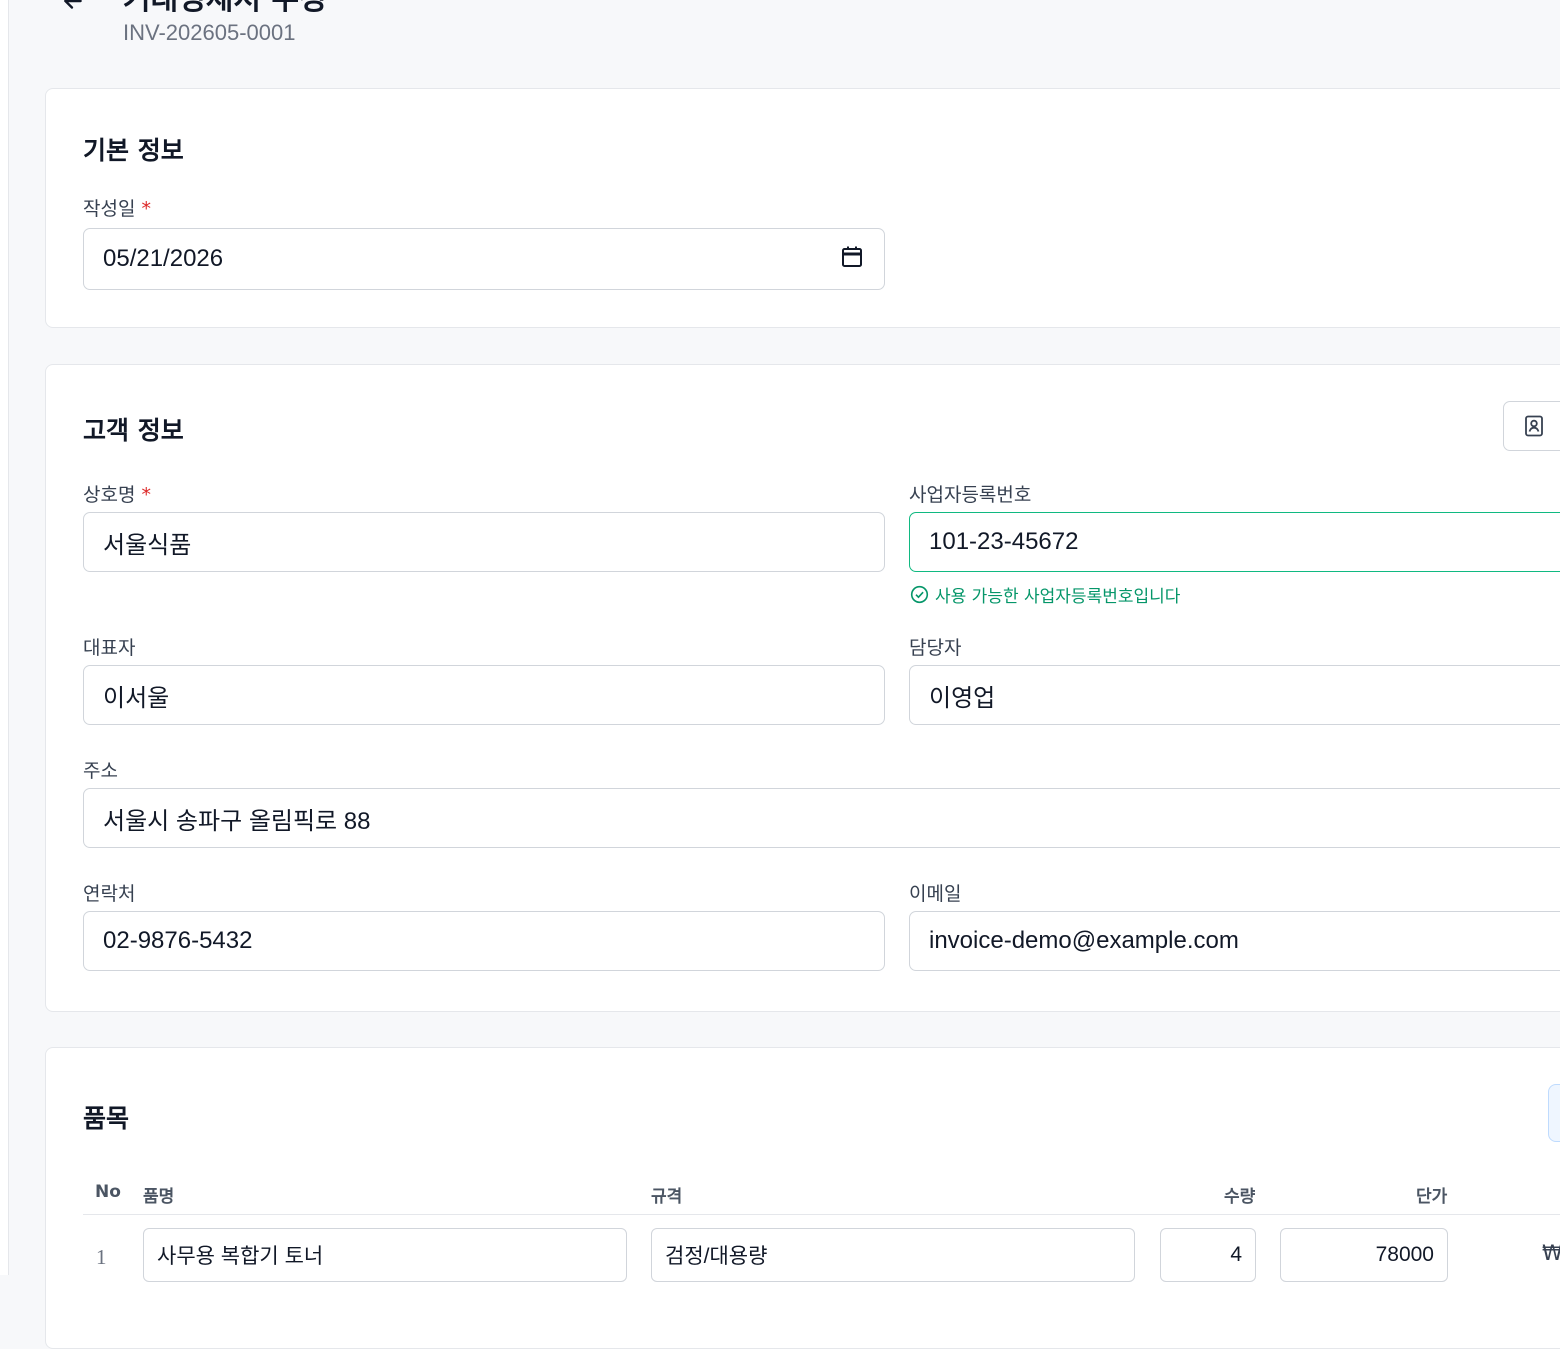 This screenshot has width=1560, height=1349. I want to click on address-input, so click(821, 818).